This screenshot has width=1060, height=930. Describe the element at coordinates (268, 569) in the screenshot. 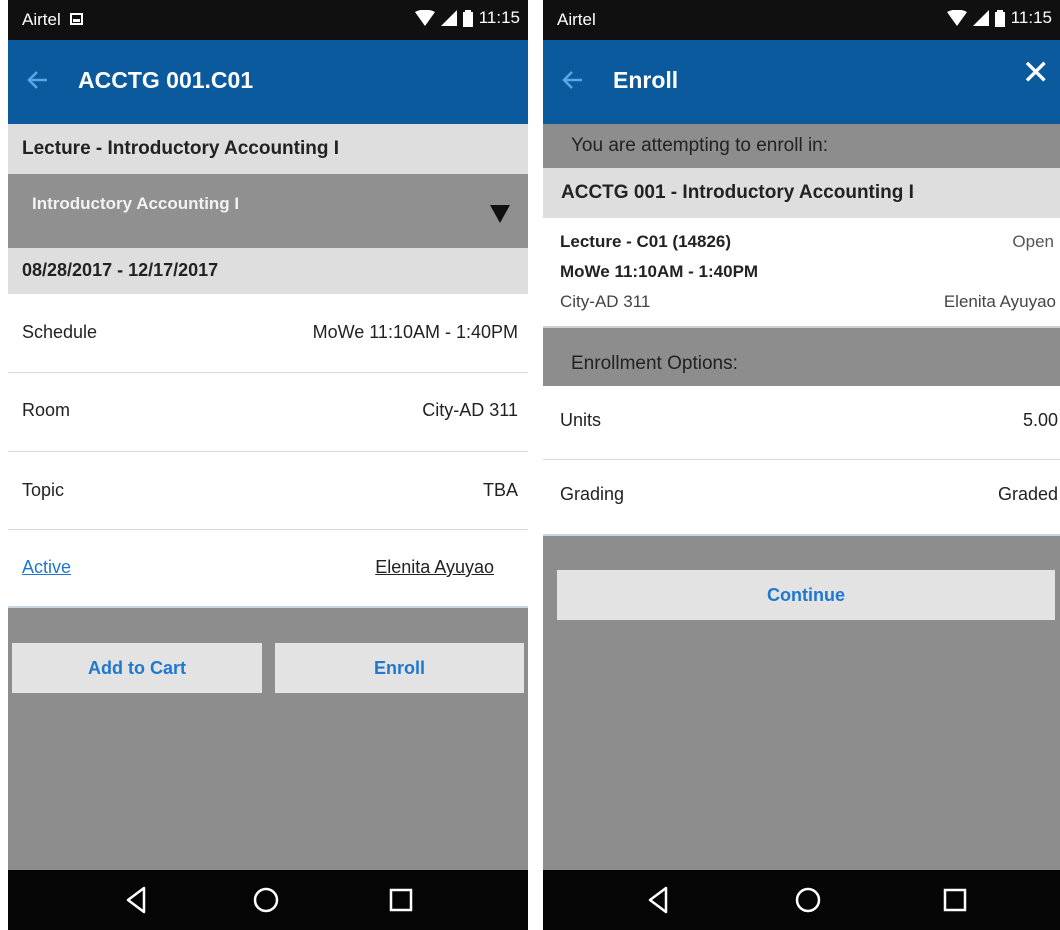

I see `detail-row-links: Active Elenita Ayuyao` at that location.